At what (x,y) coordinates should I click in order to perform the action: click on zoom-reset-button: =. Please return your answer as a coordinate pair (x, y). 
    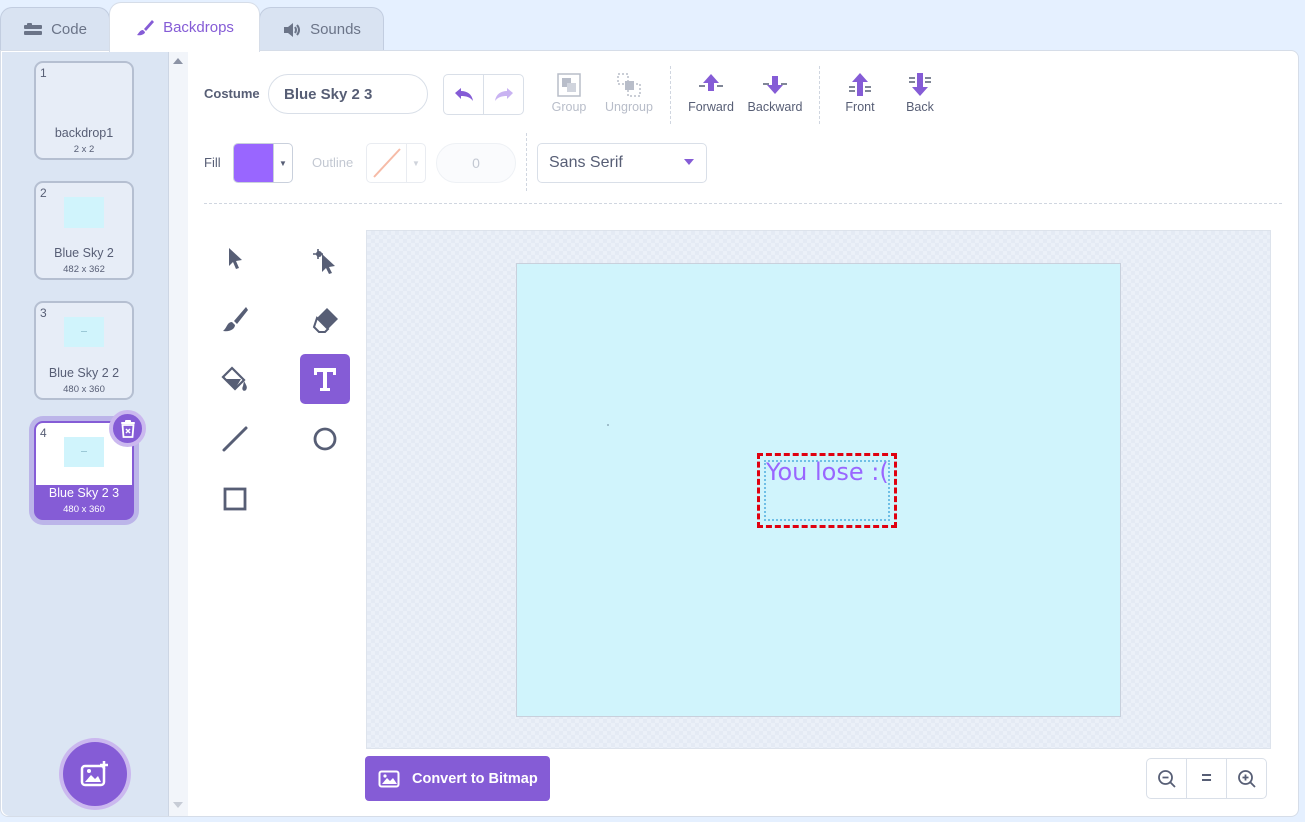
    Looking at the image, I should click on (1207, 778).